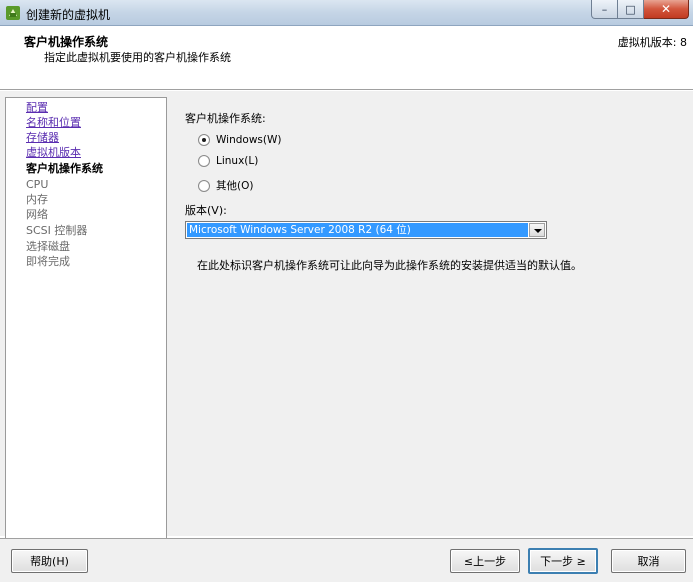 This screenshot has height=582, width=693. I want to click on vsphere-app-icon, so click(13, 13).